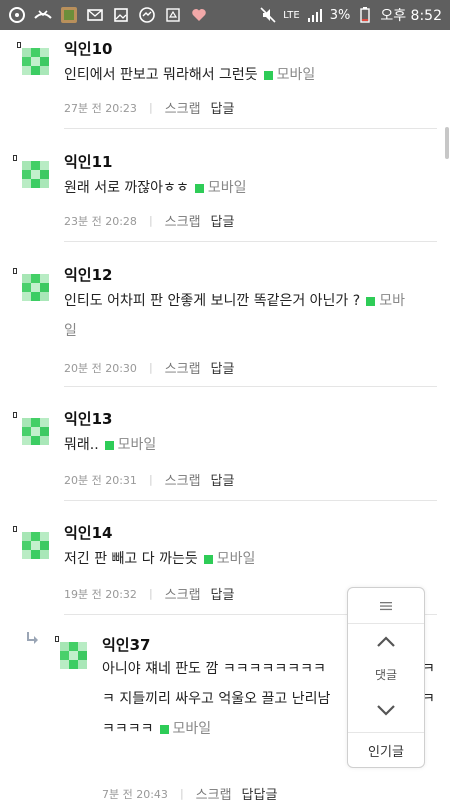  What do you see at coordinates (126, 188) in the screenshot?
I see `comment-content: 원래 서로 까잖아ㅎㅎ` at bounding box center [126, 188].